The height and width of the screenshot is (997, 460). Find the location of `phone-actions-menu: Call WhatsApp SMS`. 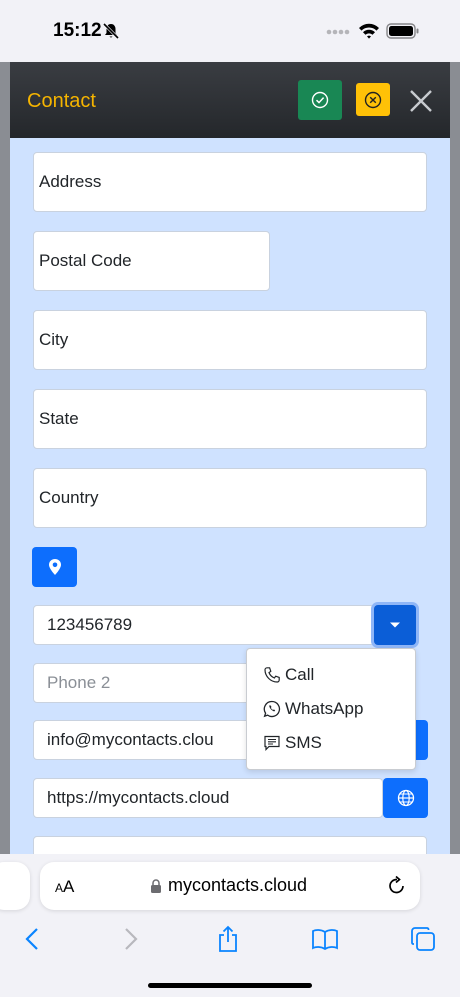

phone-actions-menu: Call WhatsApp SMS is located at coordinates (331, 709).